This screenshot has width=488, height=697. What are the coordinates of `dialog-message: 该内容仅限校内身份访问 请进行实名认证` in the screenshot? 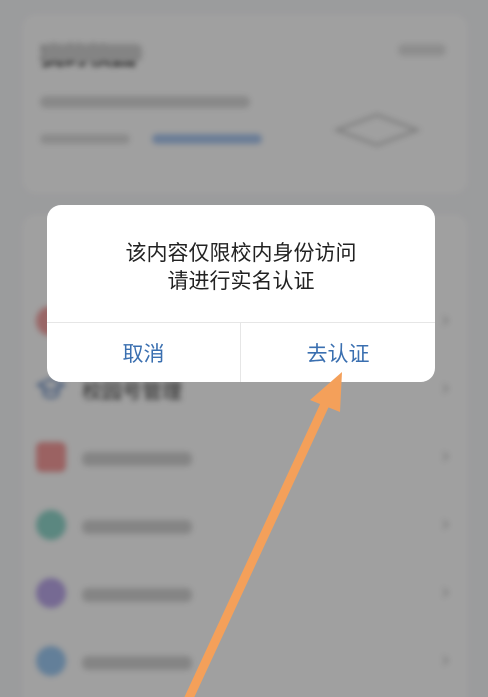 It's located at (241, 267).